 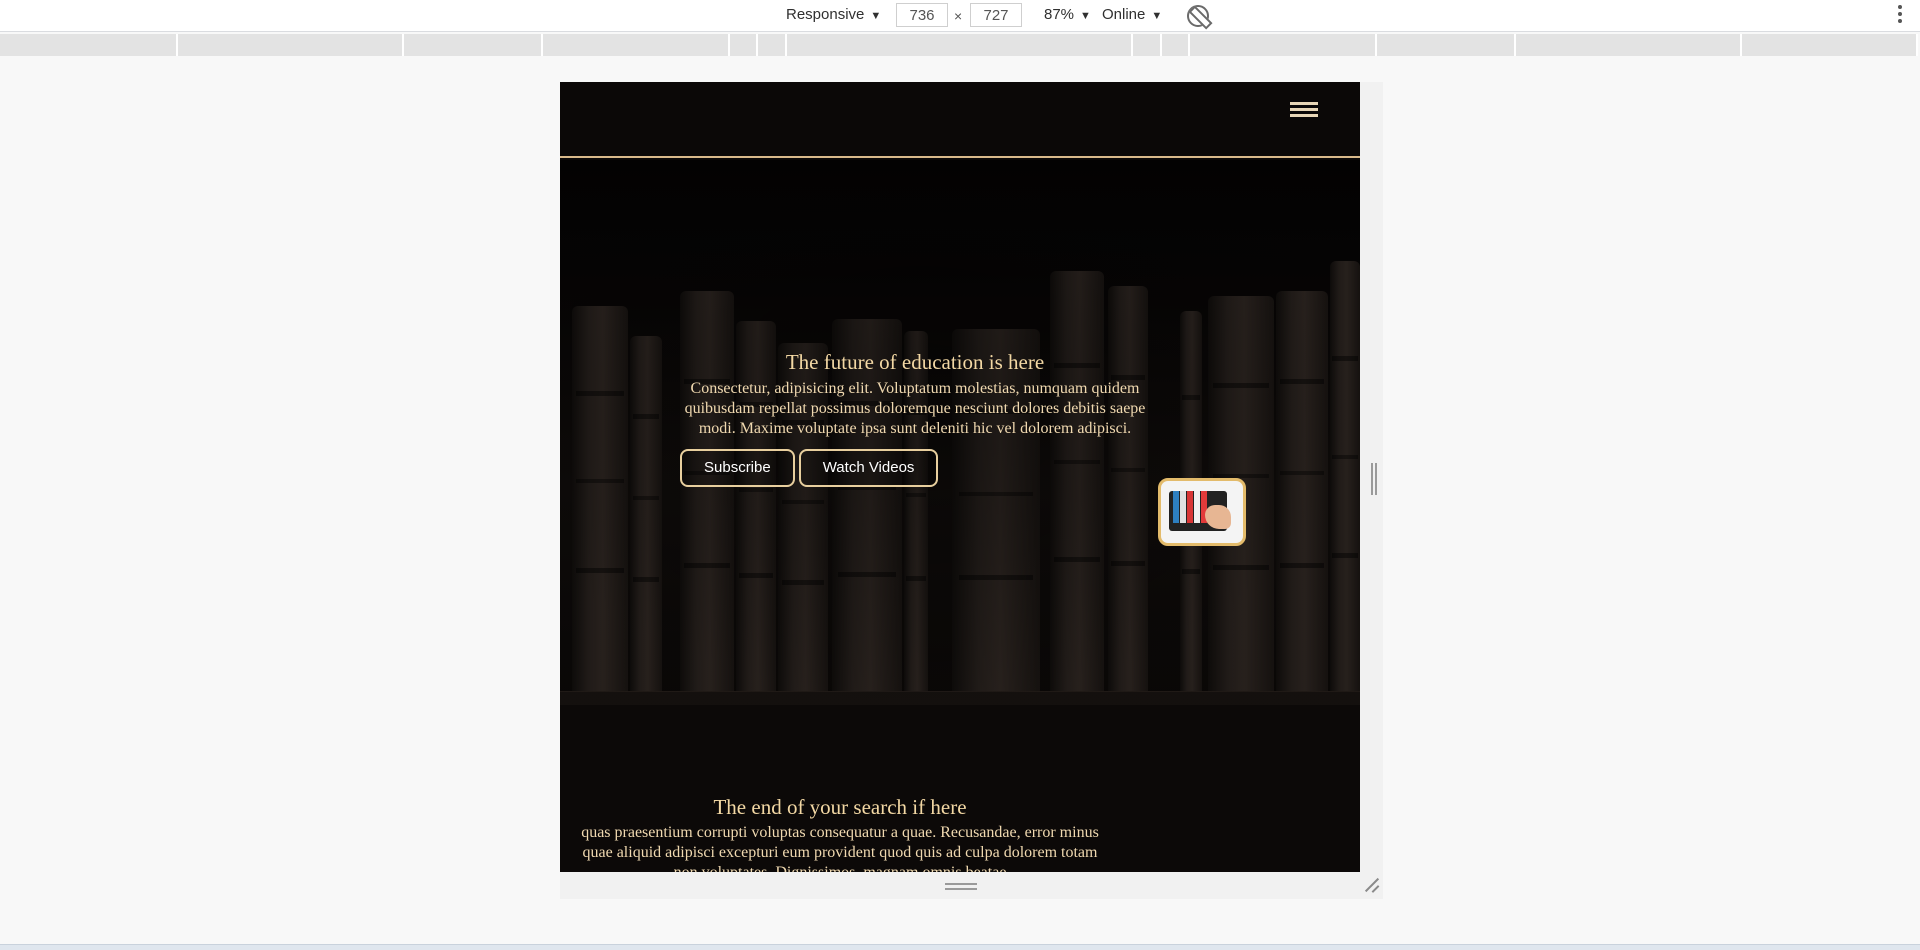 What do you see at coordinates (825, 14) in the screenshot?
I see `device-select-label: Responsive` at bounding box center [825, 14].